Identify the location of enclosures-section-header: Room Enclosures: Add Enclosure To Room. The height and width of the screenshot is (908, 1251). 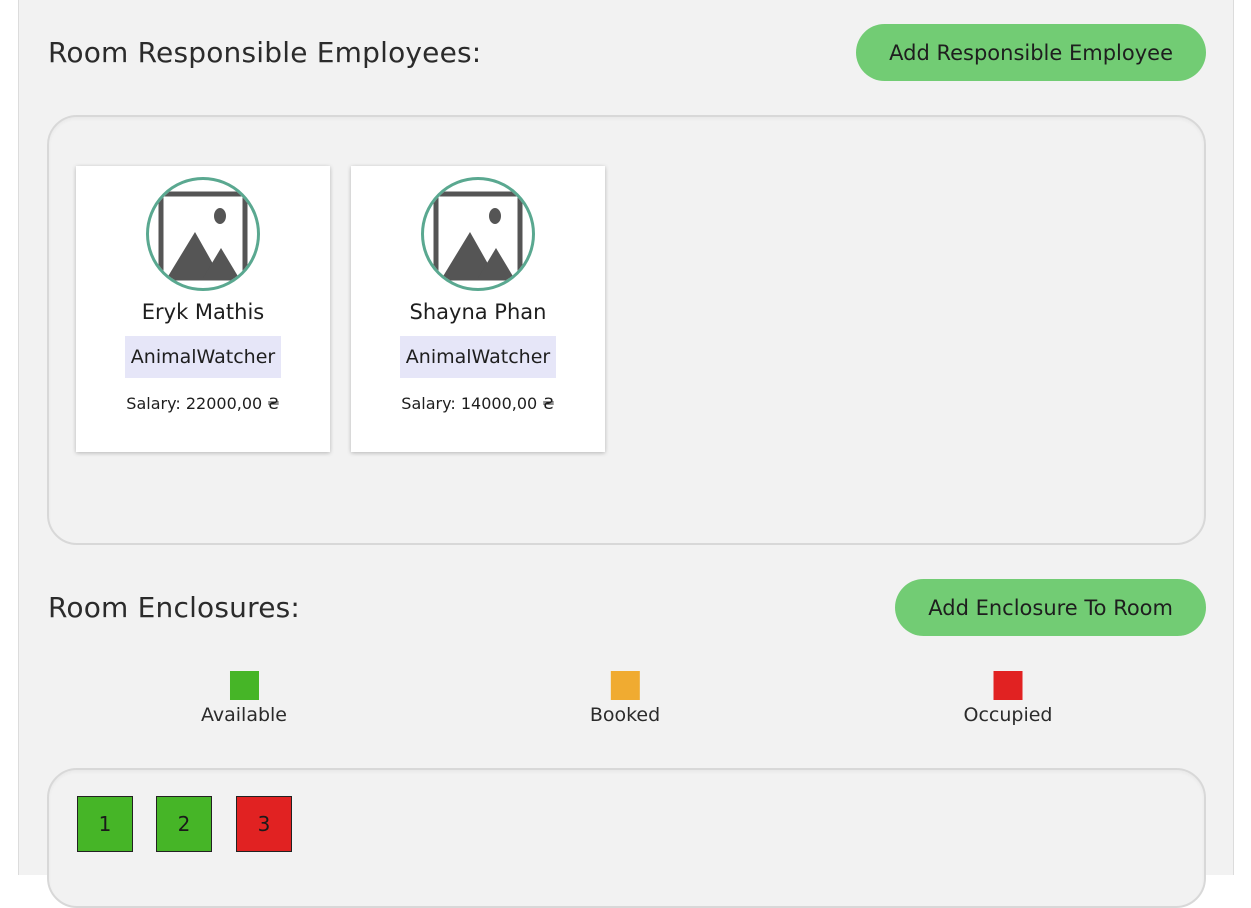
(627, 607).